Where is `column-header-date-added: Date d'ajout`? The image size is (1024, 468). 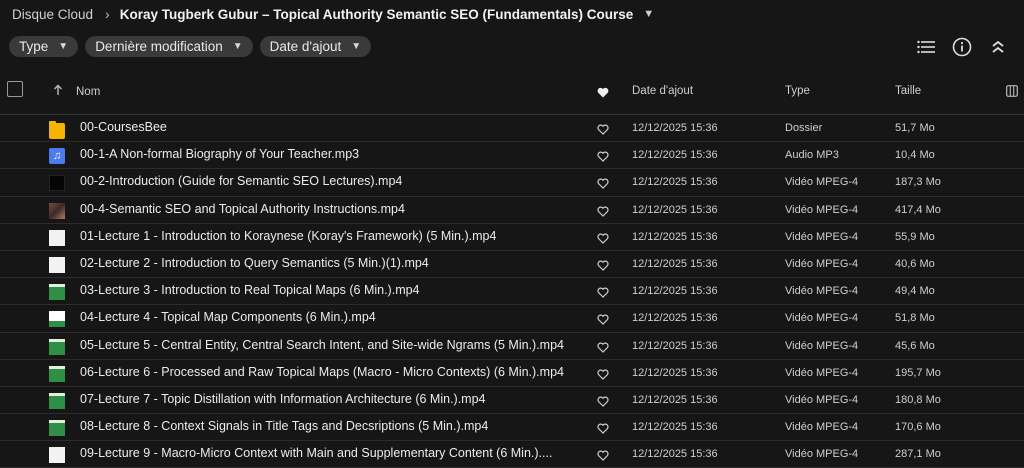 column-header-date-added: Date d'ajout is located at coordinates (662, 91).